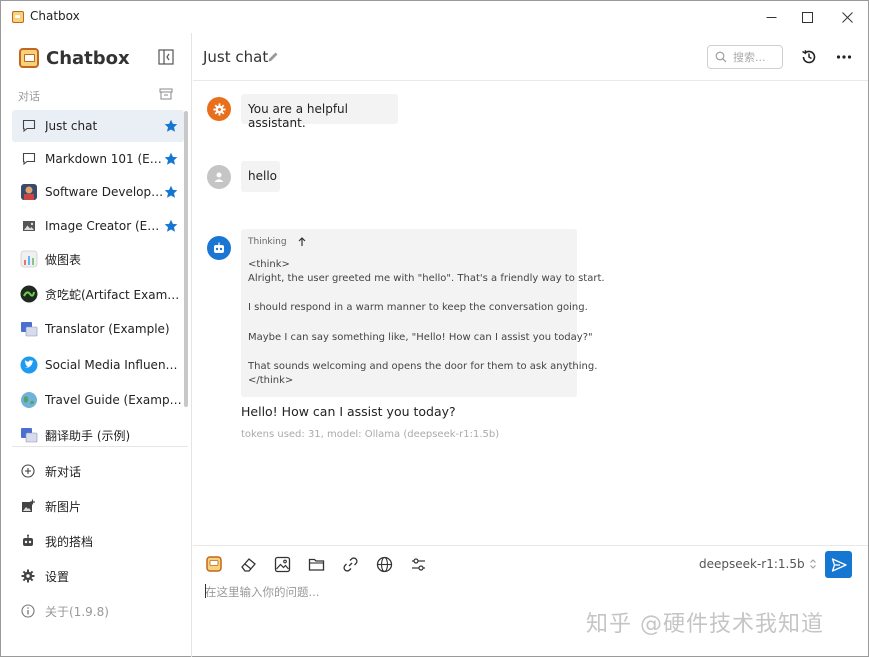  Describe the element at coordinates (28, 471) in the screenshot. I see `plus-circle-icon` at that location.